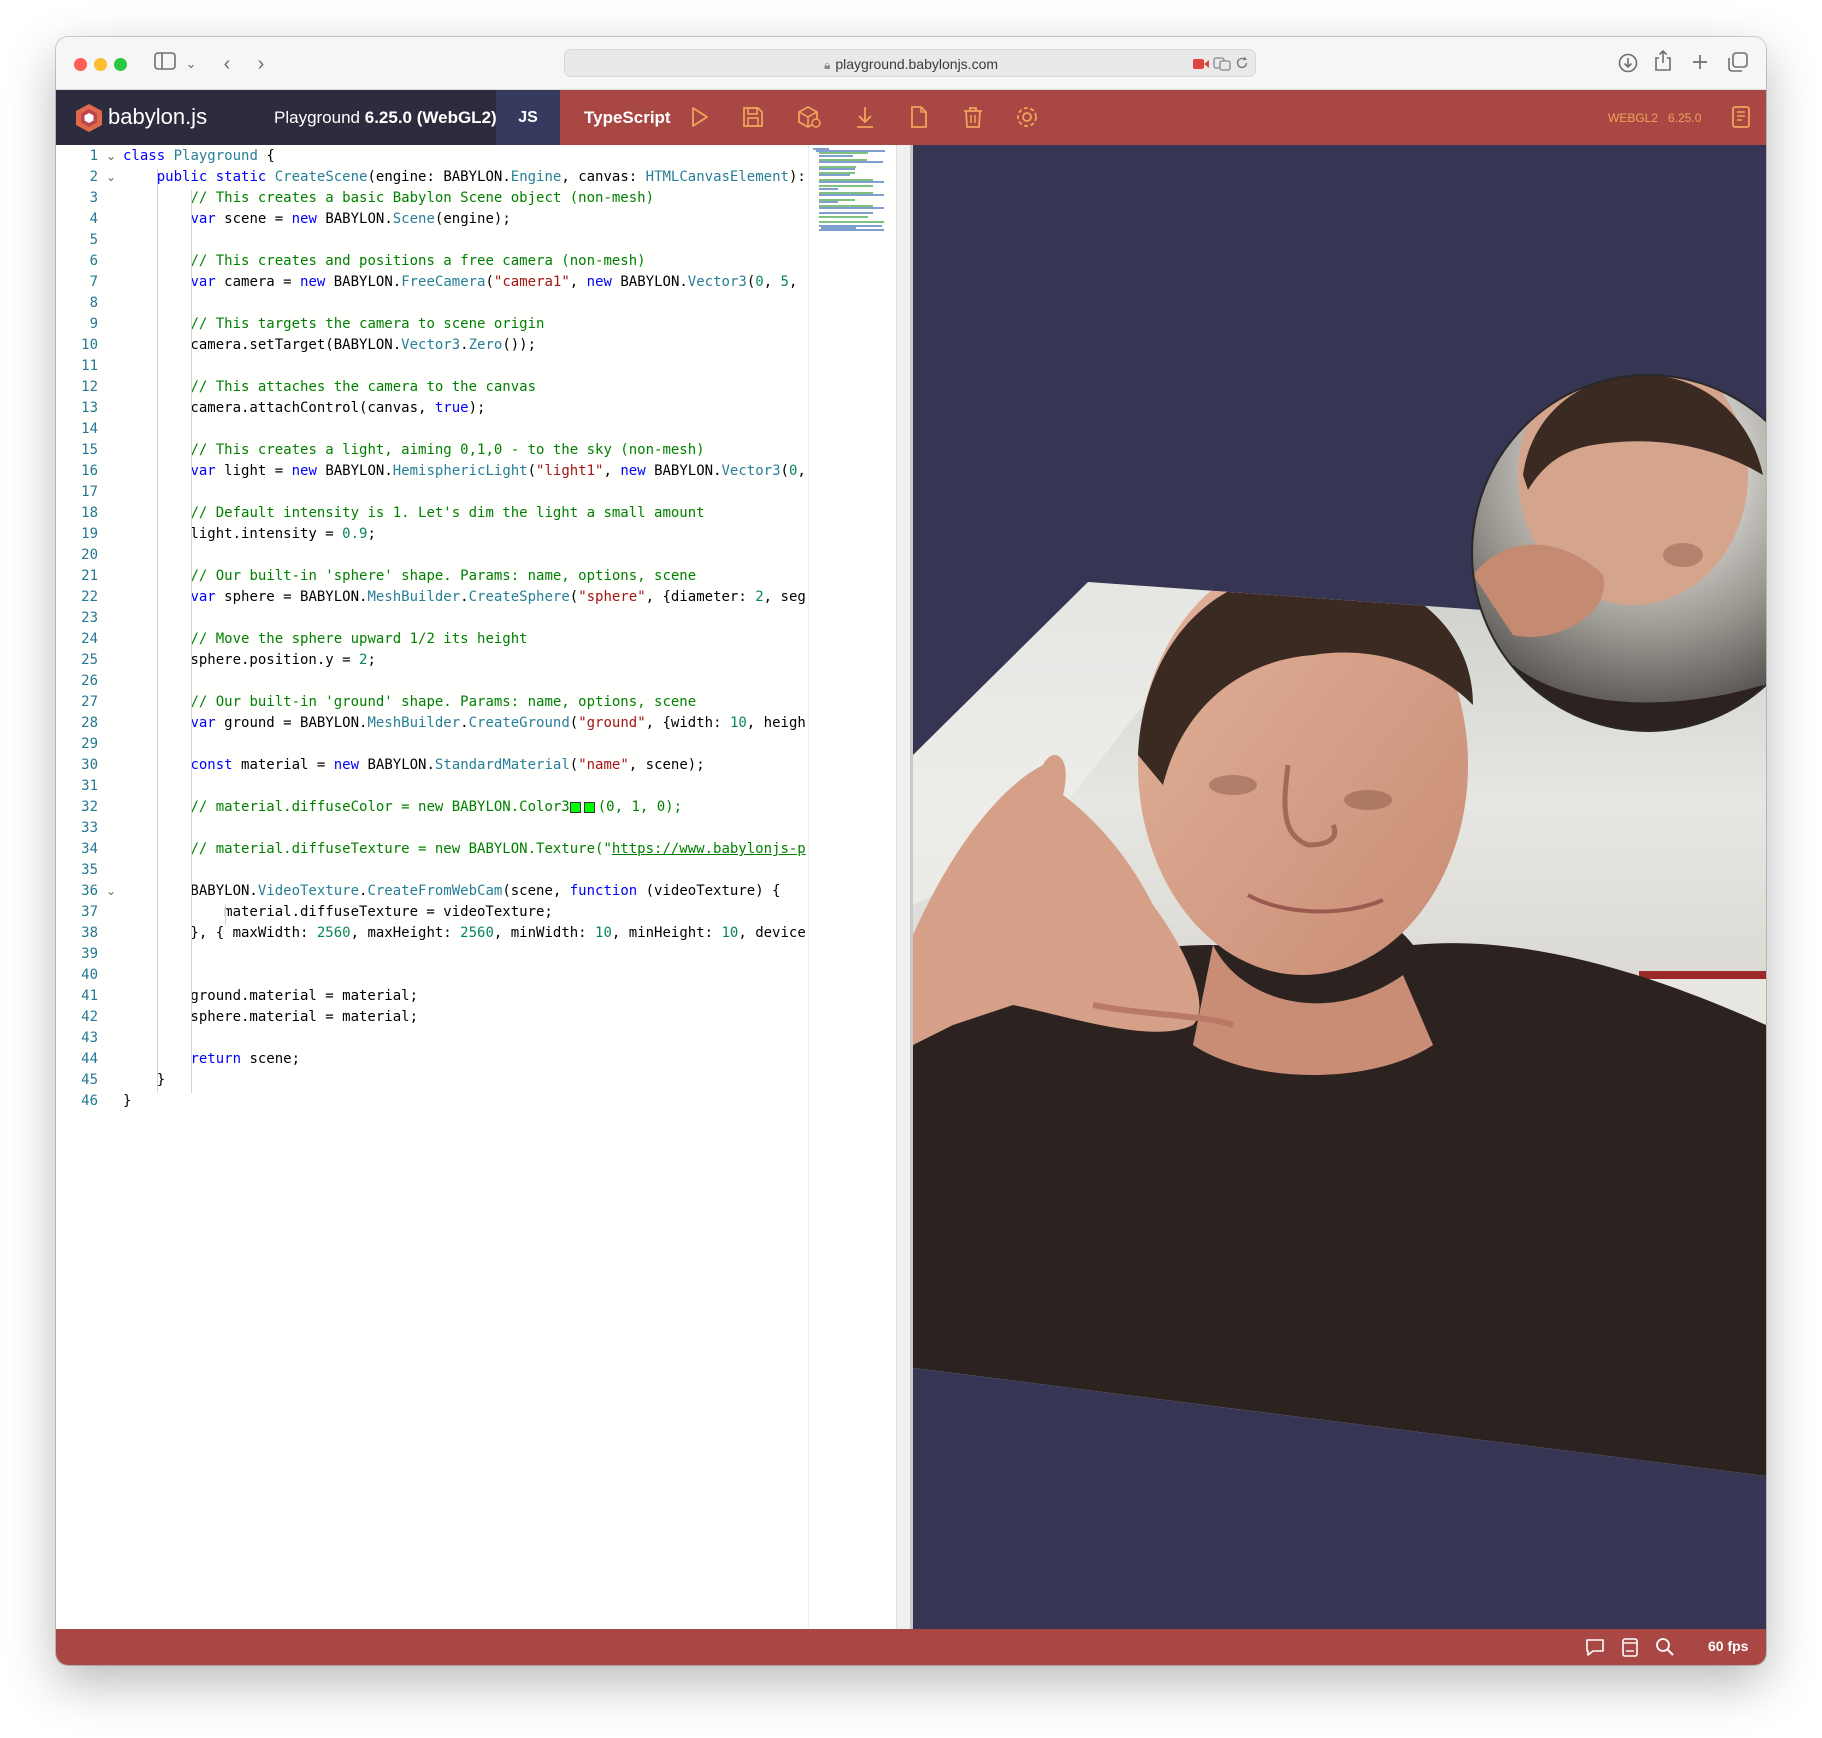 Image resolution: width=1822 pixels, height=1738 pixels. What do you see at coordinates (865, 117) in the screenshot?
I see `download-icon` at bounding box center [865, 117].